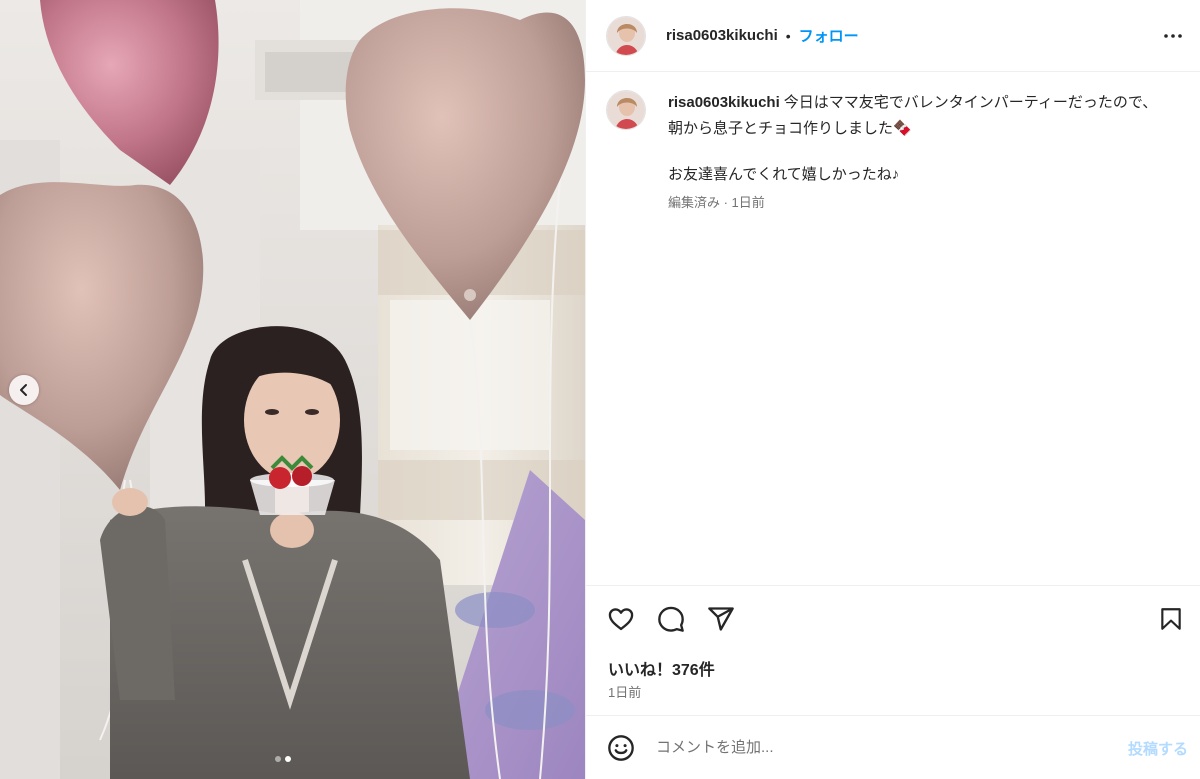 The width and height of the screenshot is (1200, 779). I want to click on carousel-prev-button, so click(24, 390).